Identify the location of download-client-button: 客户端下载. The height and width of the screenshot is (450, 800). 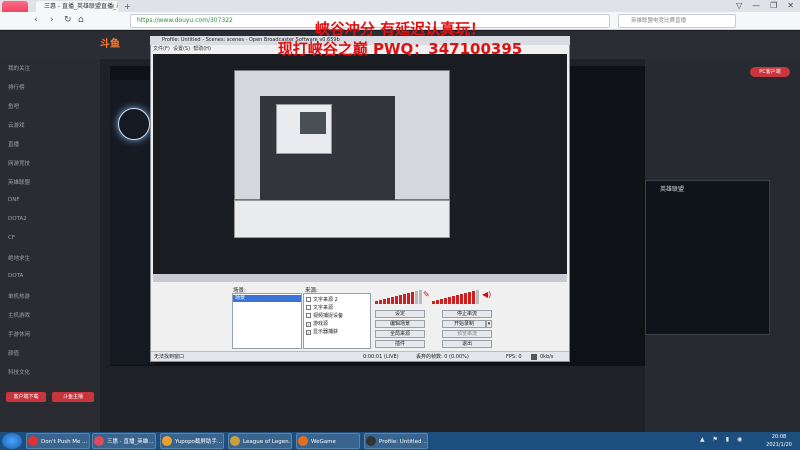
(26, 397).